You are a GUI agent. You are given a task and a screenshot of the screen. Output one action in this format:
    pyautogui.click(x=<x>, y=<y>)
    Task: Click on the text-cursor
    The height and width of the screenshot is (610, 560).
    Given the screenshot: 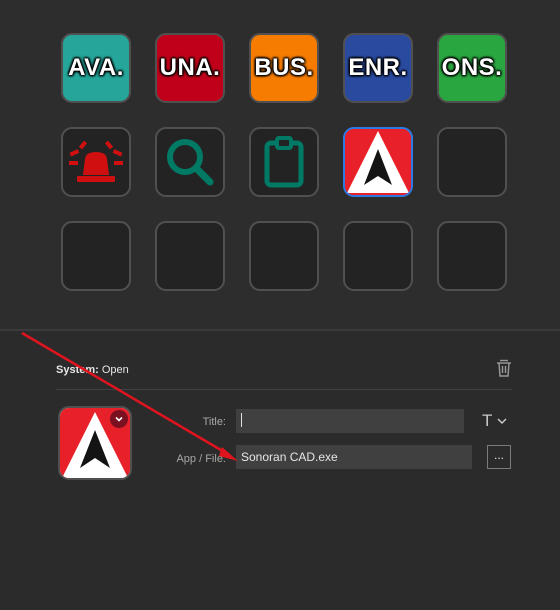 What is the action you would take?
    pyautogui.click(x=241, y=420)
    